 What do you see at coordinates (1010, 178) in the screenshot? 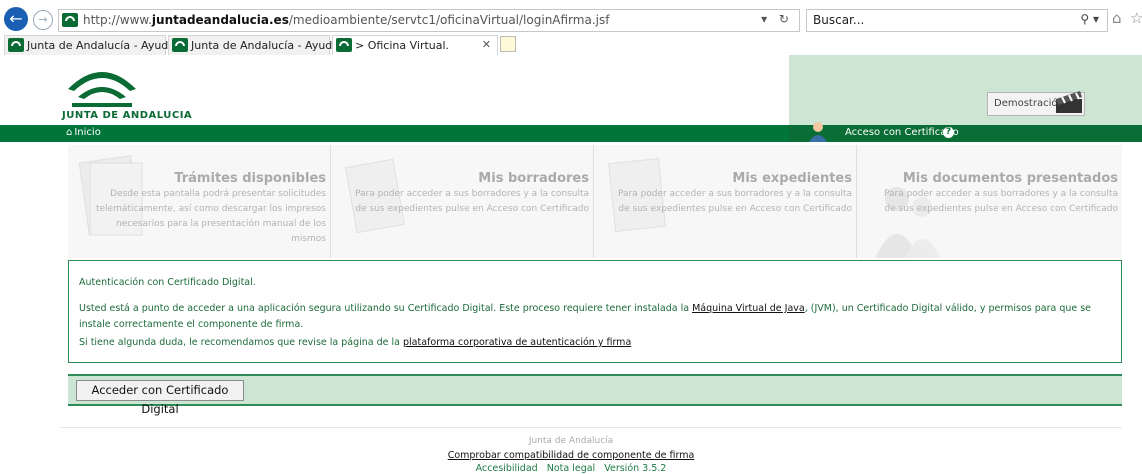
I see `card-title: Mis documentos presentados` at bounding box center [1010, 178].